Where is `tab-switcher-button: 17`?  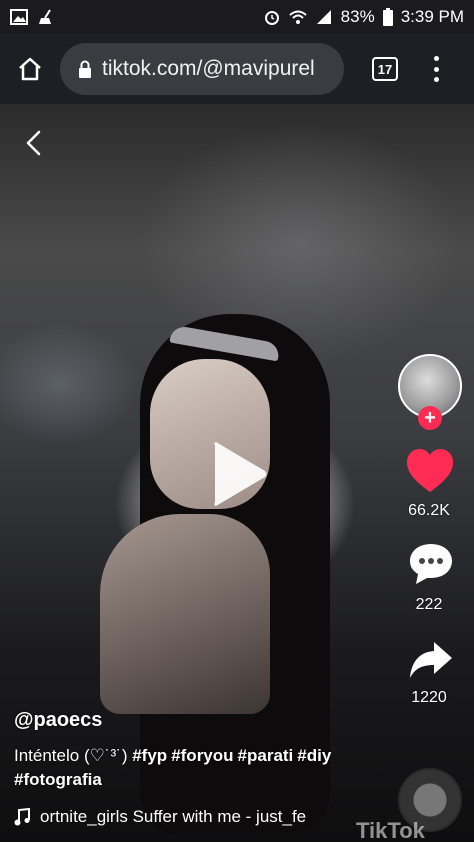
tab-switcher-button: 17 is located at coordinates (385, 69).